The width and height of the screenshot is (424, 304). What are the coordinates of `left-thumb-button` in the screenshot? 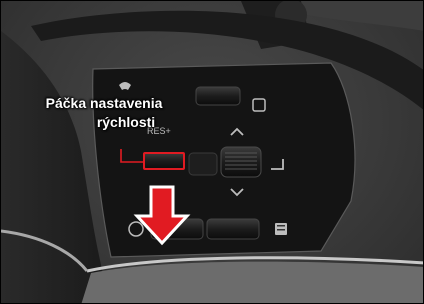 It's located at (203, 164).